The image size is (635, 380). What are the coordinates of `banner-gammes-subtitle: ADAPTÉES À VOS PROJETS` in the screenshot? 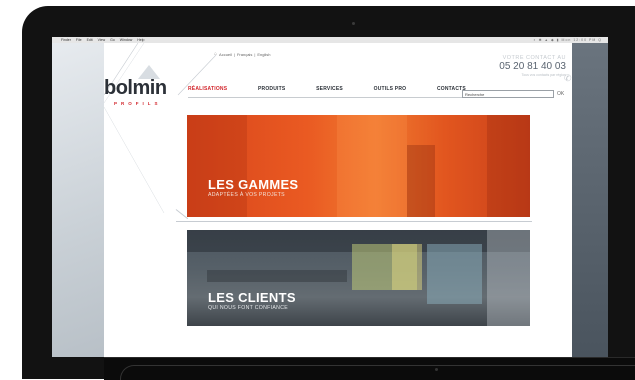 It's located at (246, 195).